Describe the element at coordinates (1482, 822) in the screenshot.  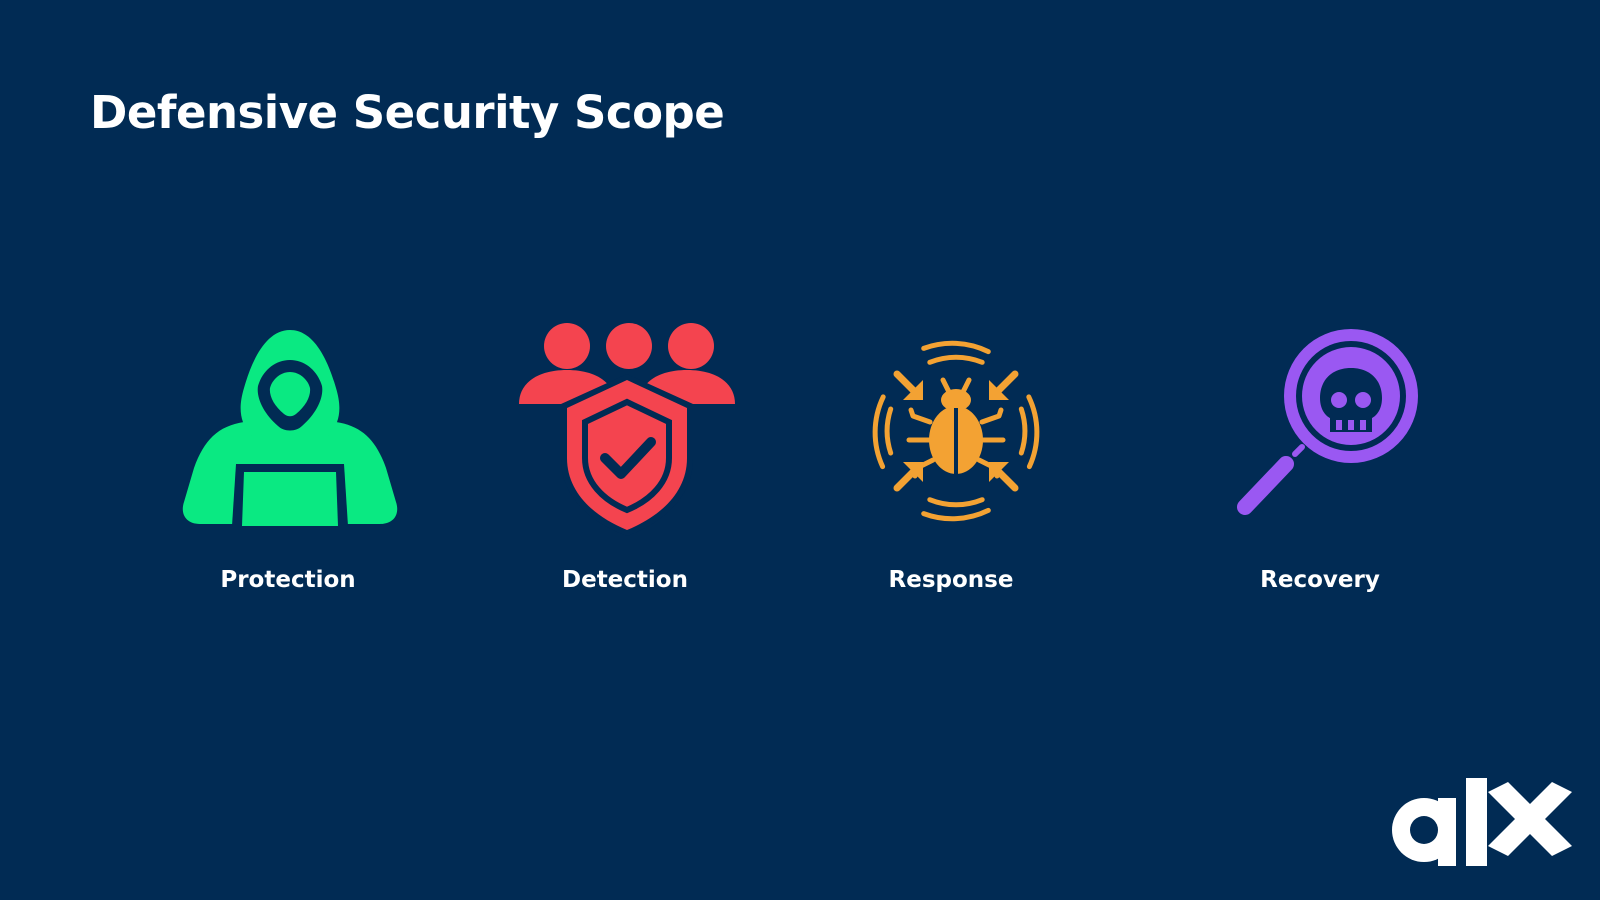
I see `alx-logo` at that location.